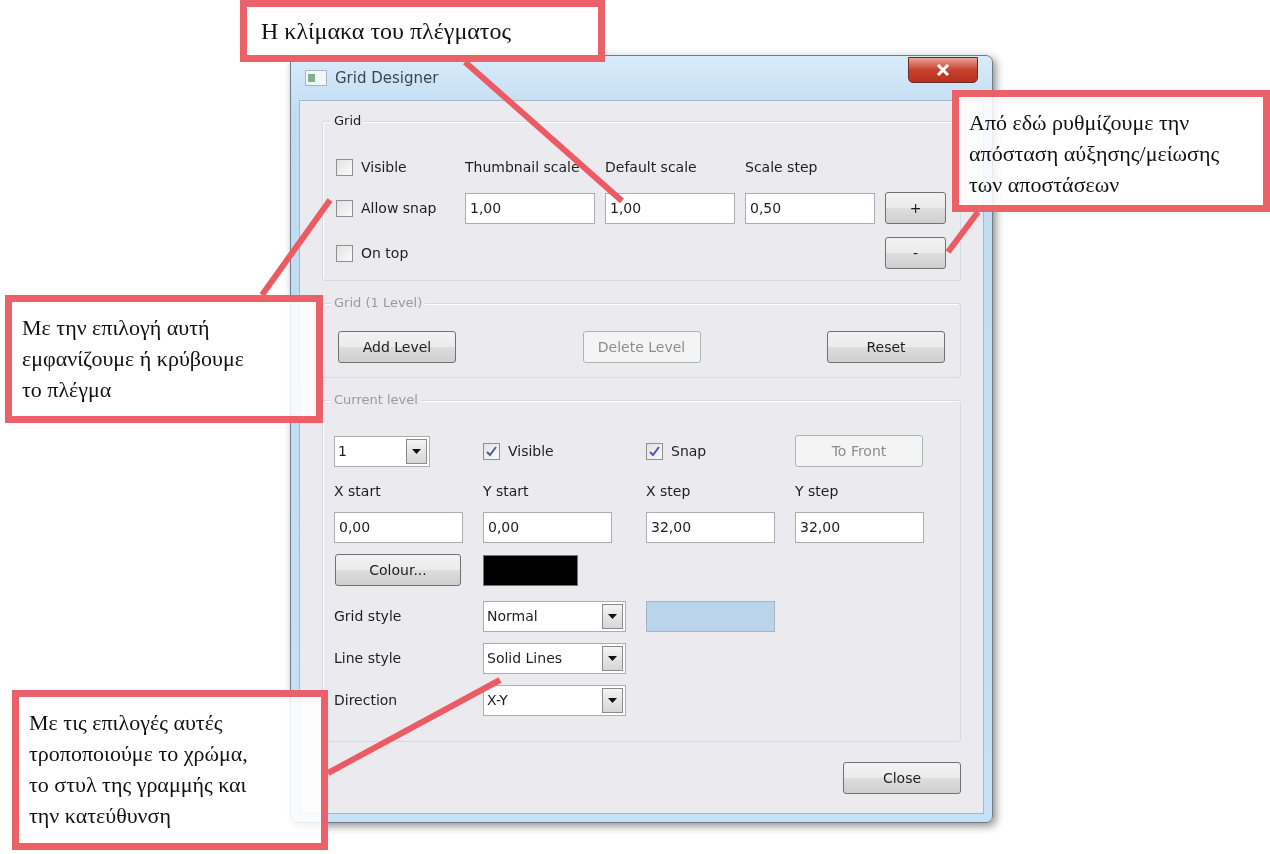 This screenshot has width=1270, height=854. I want to click on field-label: Thumbnail scale, so click(523, 167).